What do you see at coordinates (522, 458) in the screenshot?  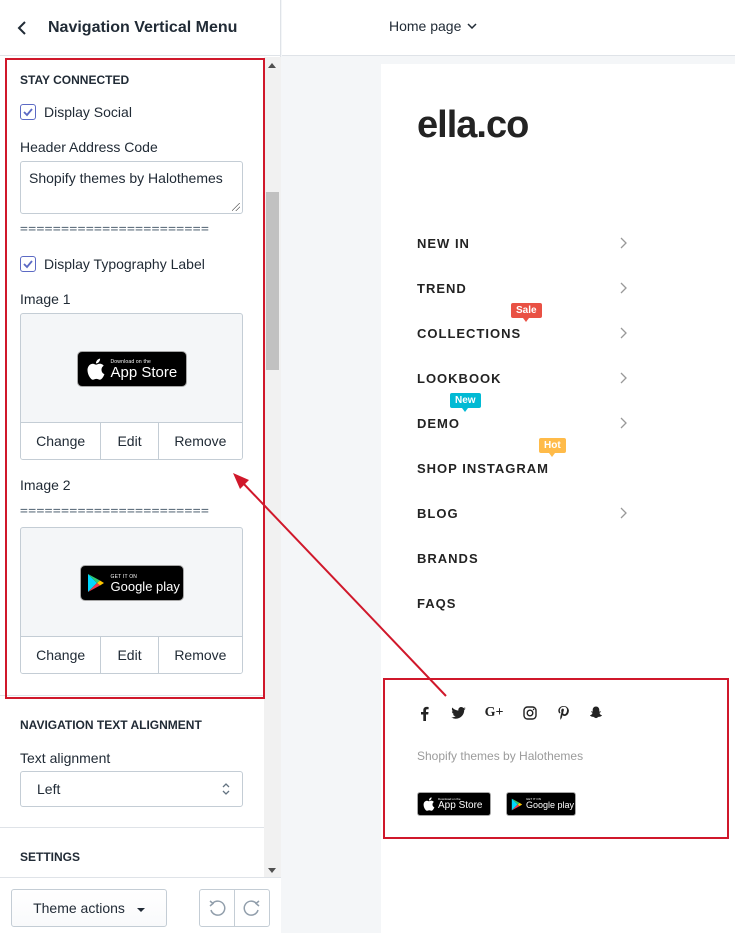 I see `menu-item-shop-instagram: SHOP INSTAGRAM Hot` at bounding box center [522, 458].